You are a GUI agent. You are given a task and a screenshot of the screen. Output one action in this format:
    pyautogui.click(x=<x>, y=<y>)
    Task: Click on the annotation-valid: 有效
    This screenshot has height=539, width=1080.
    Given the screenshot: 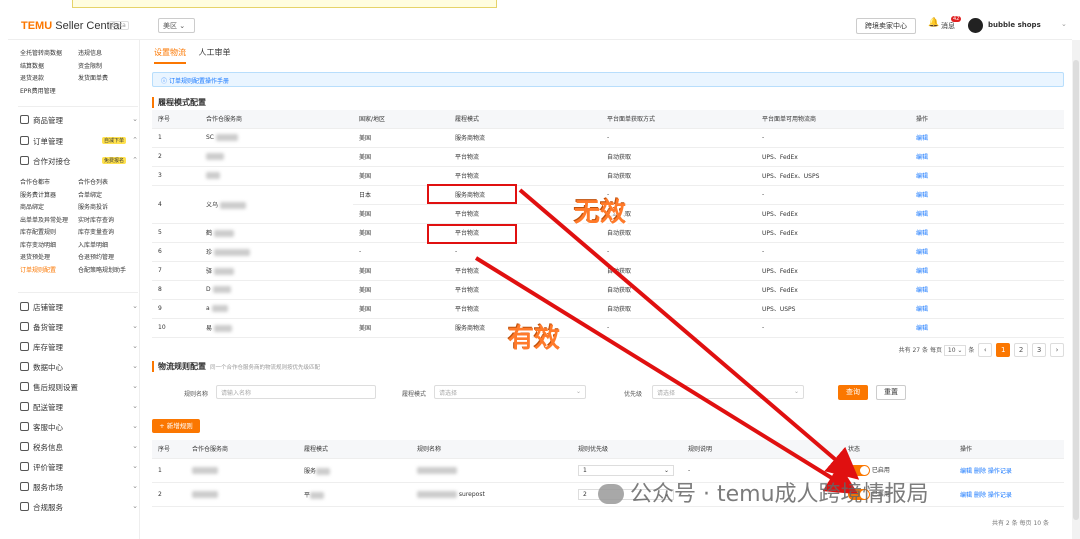 What is the action you would take?
    pyautogui.click(x=534, y=339)
    